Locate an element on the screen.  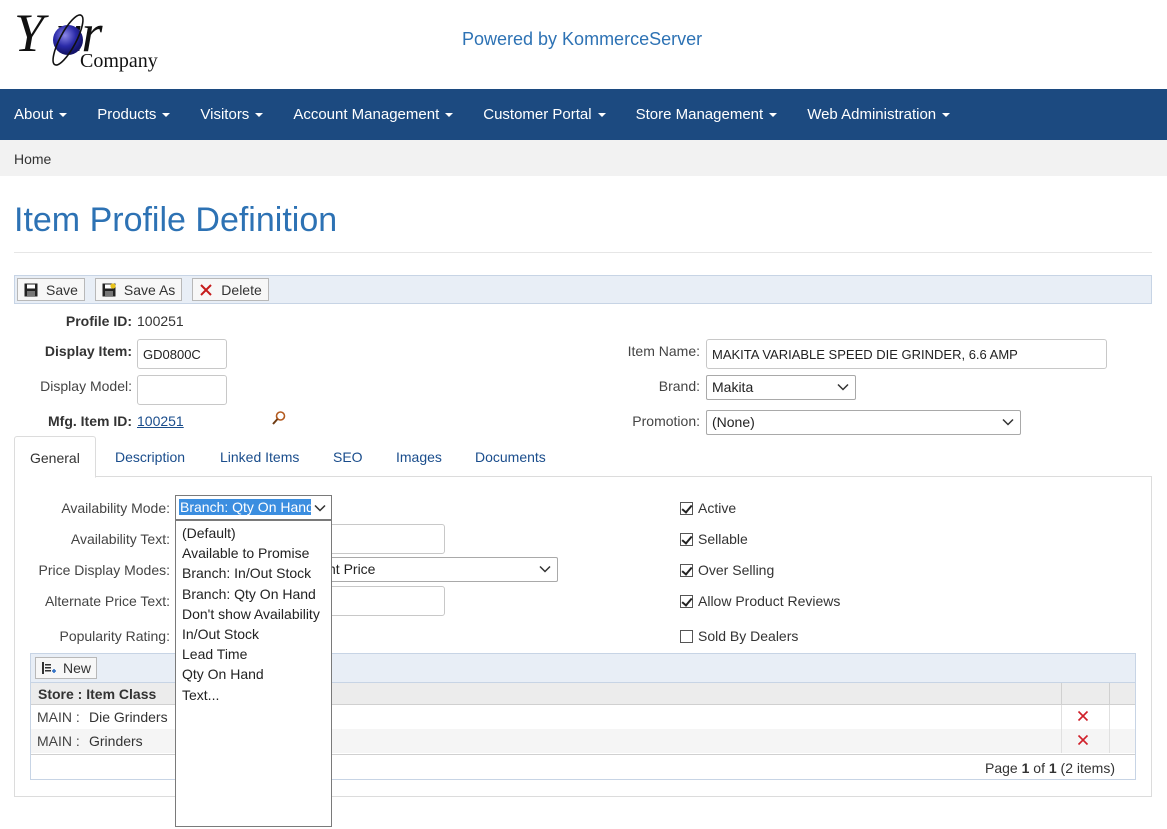
delete-button: Delete is located at coordinates (230, 289).